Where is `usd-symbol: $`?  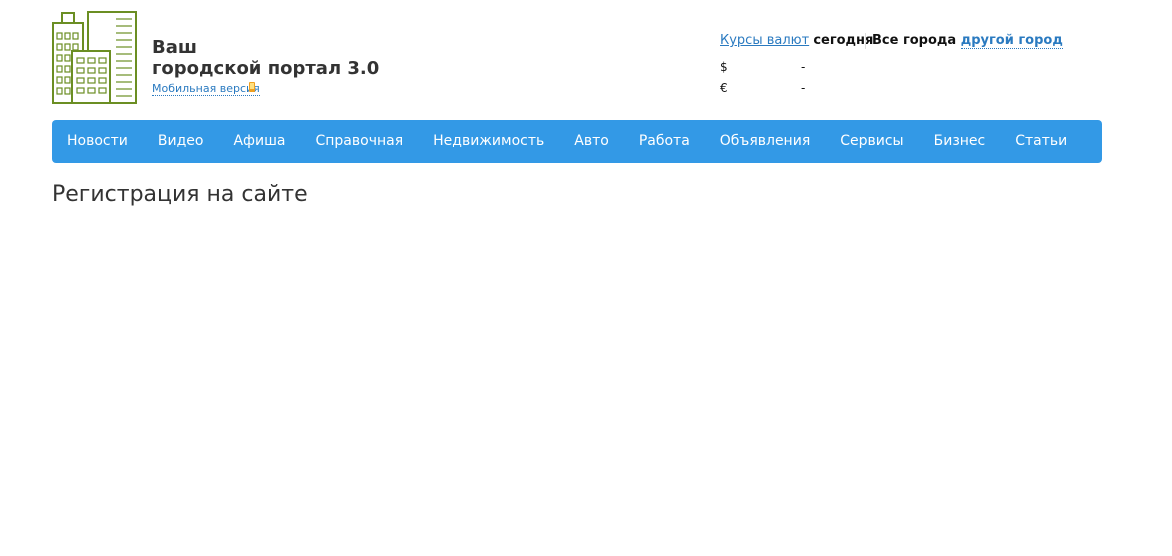
usd-symbol: $ is located at coordinates (724, 67).